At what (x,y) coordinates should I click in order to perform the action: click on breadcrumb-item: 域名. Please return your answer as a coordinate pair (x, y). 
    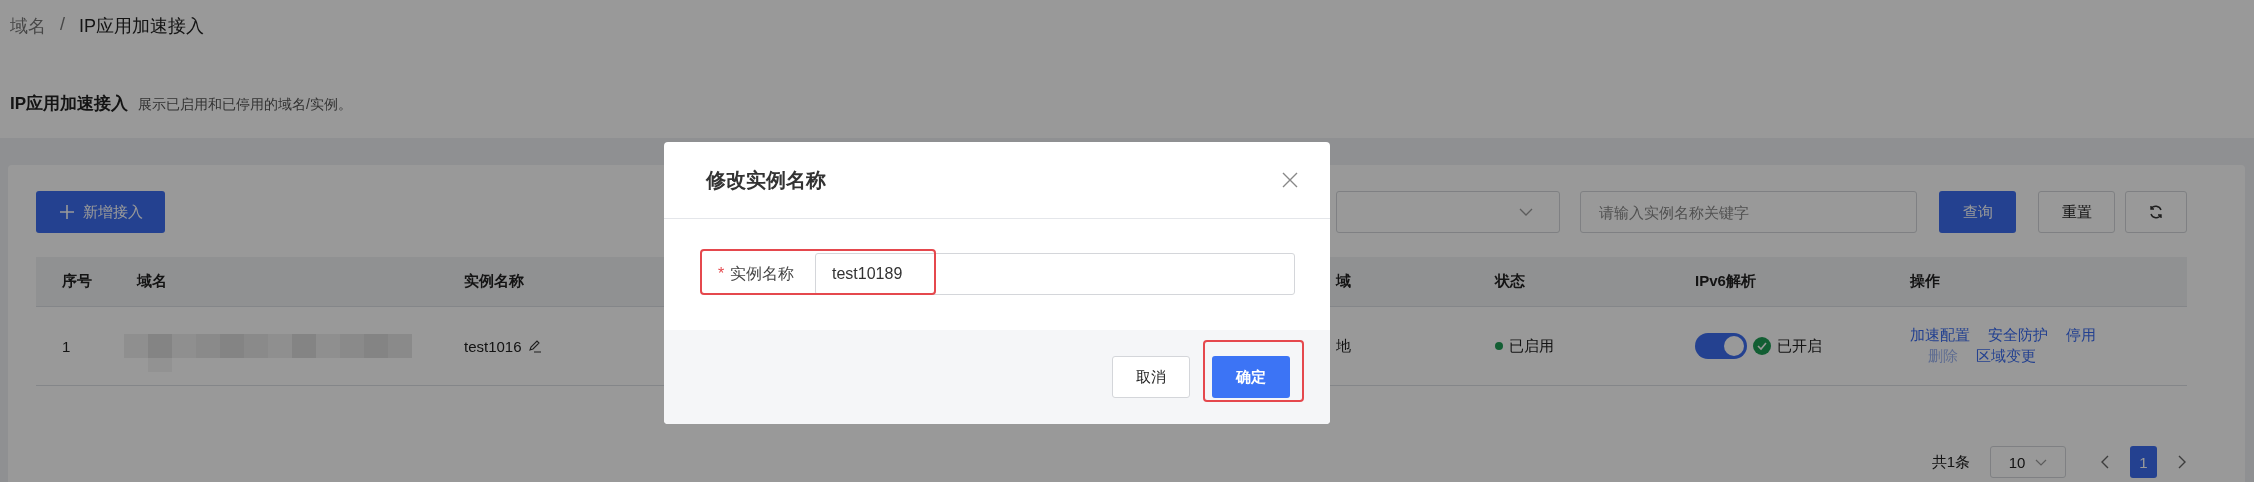
    Looking at the image, I should click on (28, 26).